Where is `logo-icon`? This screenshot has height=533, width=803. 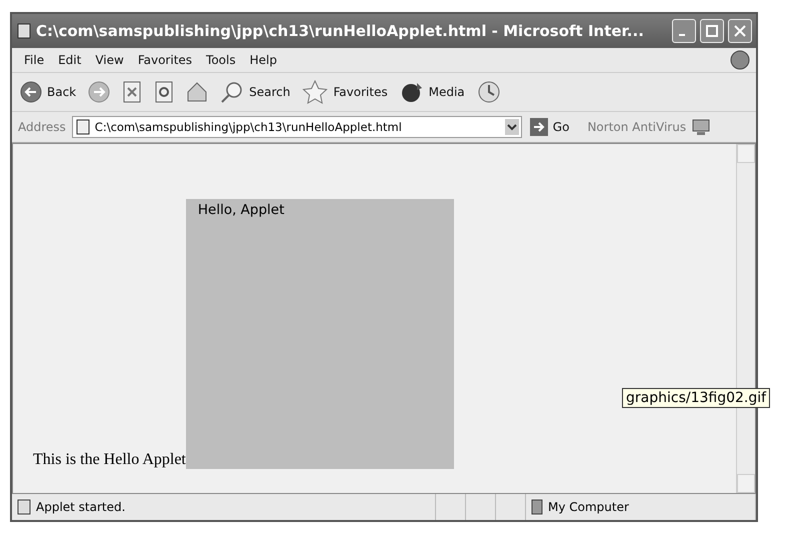
logo-icon is located at coordinates (740, 60).